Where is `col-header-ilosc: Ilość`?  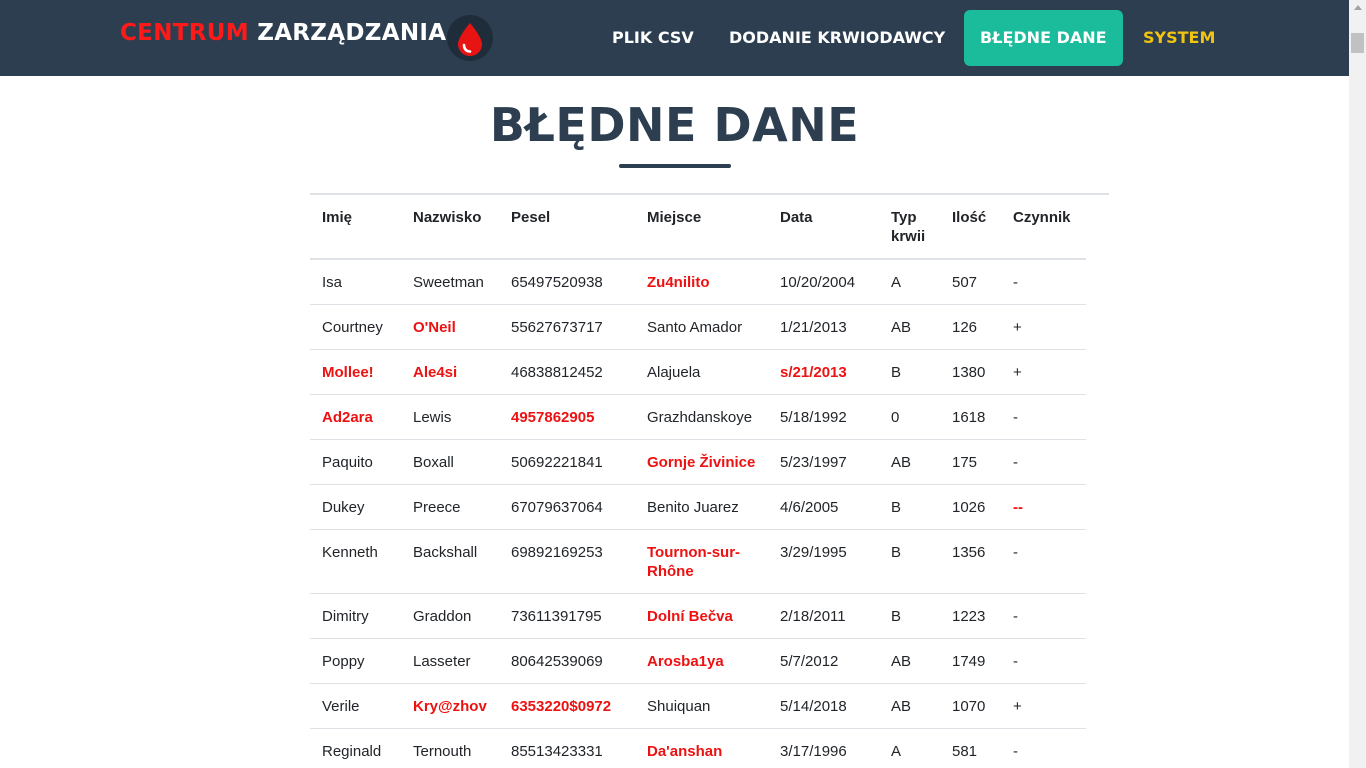 col-header-ilosc: Ilość is located at coordinates (970, 227).